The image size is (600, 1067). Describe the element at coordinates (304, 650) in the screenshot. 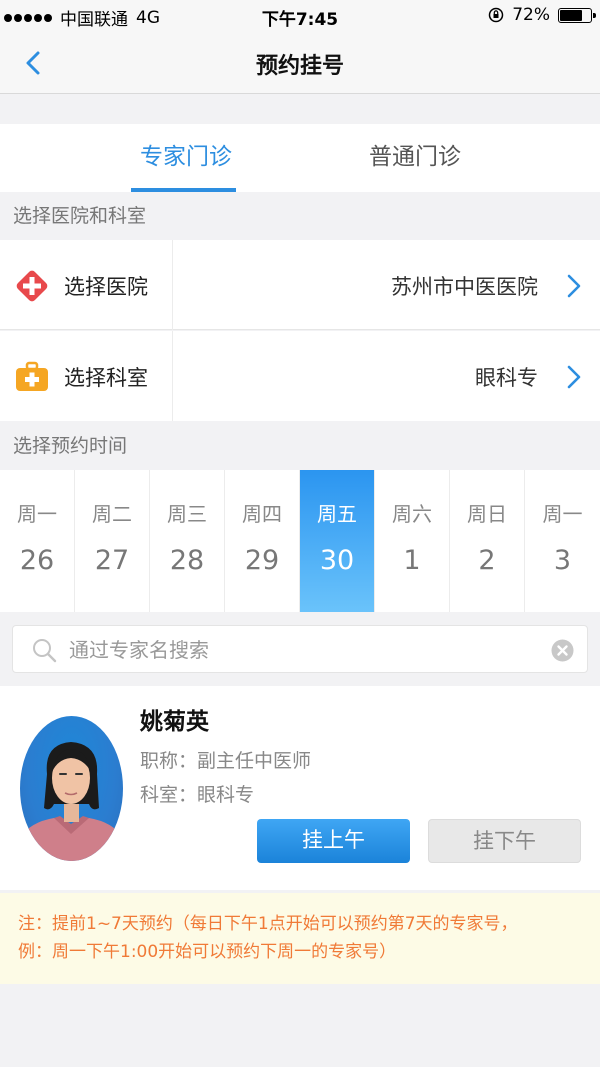

I see `search-input` at that location.